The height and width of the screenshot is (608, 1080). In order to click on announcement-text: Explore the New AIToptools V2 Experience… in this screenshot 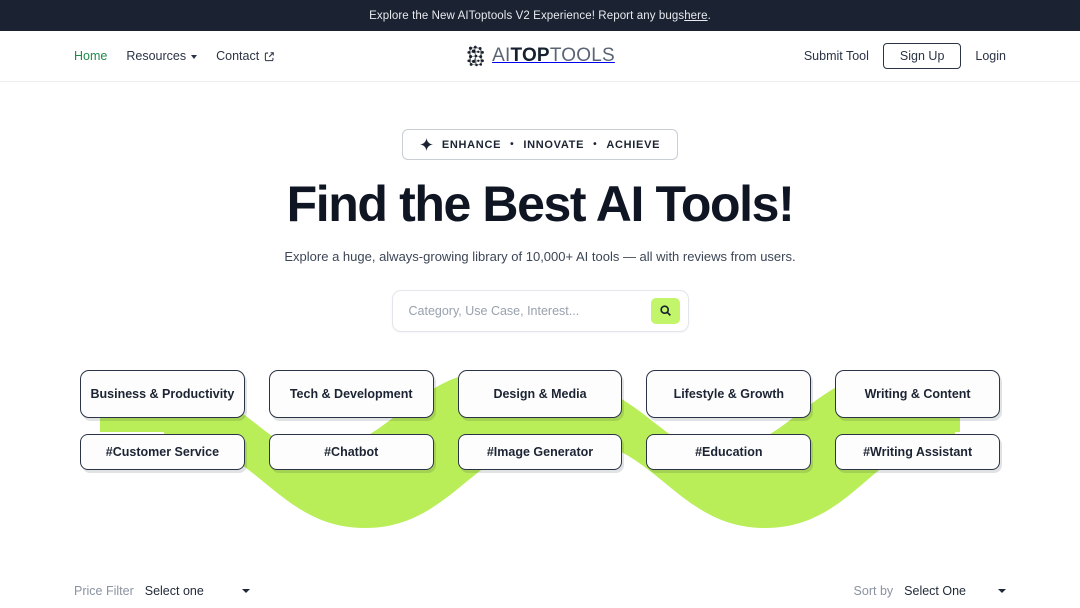, I will do `click(527, 15)`.